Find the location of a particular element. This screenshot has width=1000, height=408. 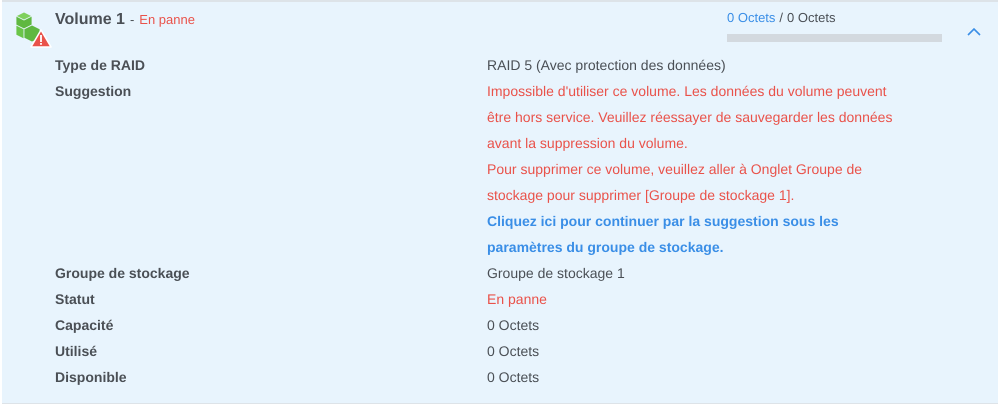

field-value: En panne is located at coordinates (517, 299).